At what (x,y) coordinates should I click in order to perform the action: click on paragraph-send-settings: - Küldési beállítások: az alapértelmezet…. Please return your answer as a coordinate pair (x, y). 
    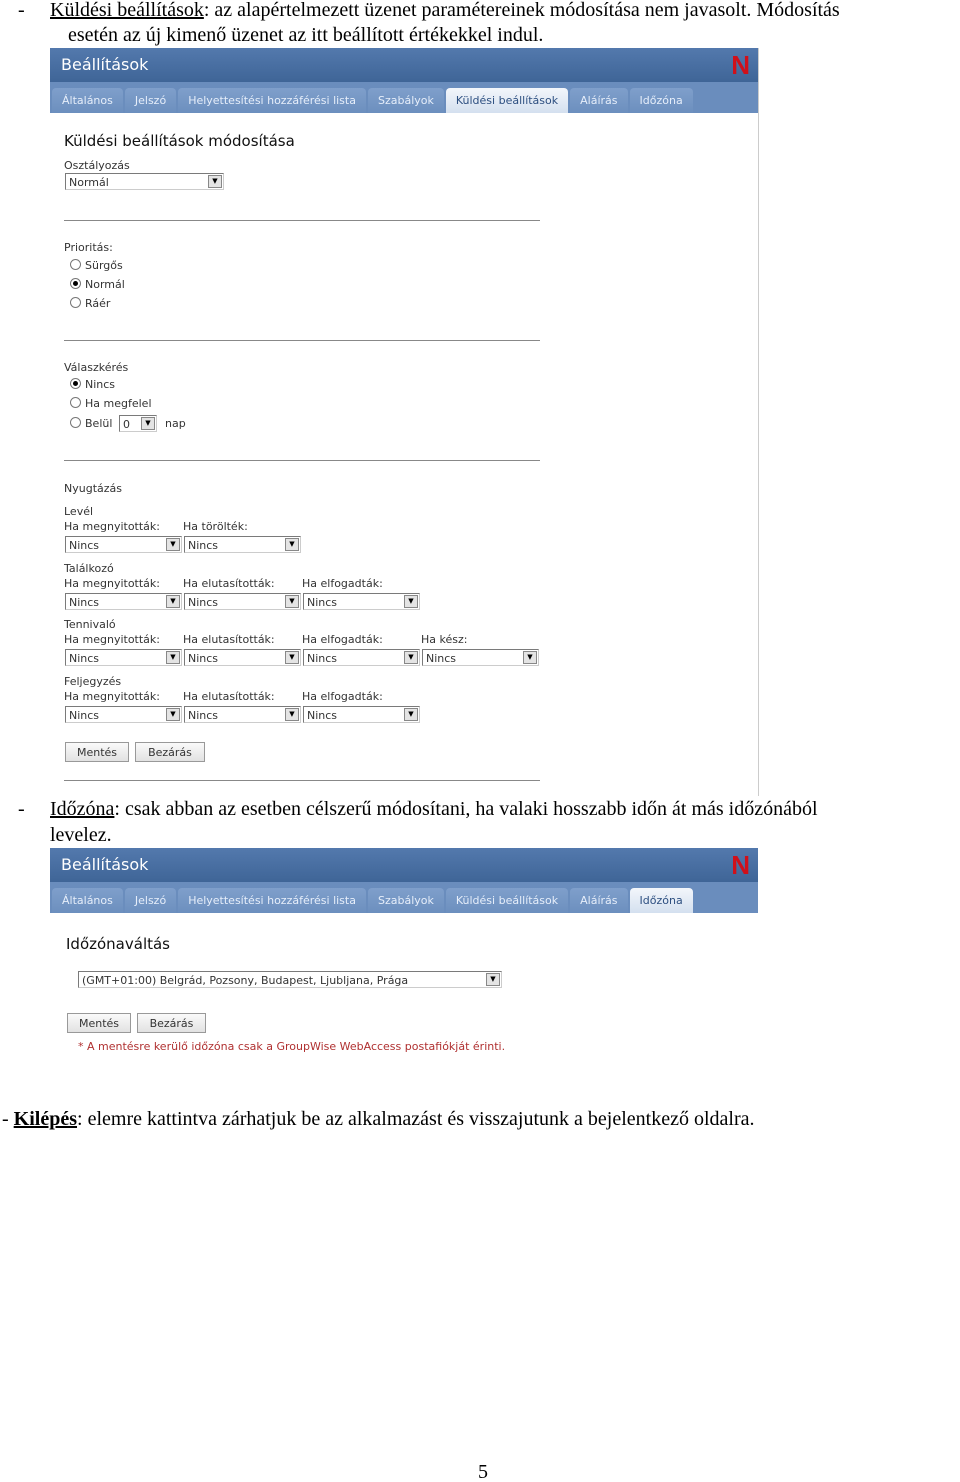
    Looking at the image, I should click on (429, 11).